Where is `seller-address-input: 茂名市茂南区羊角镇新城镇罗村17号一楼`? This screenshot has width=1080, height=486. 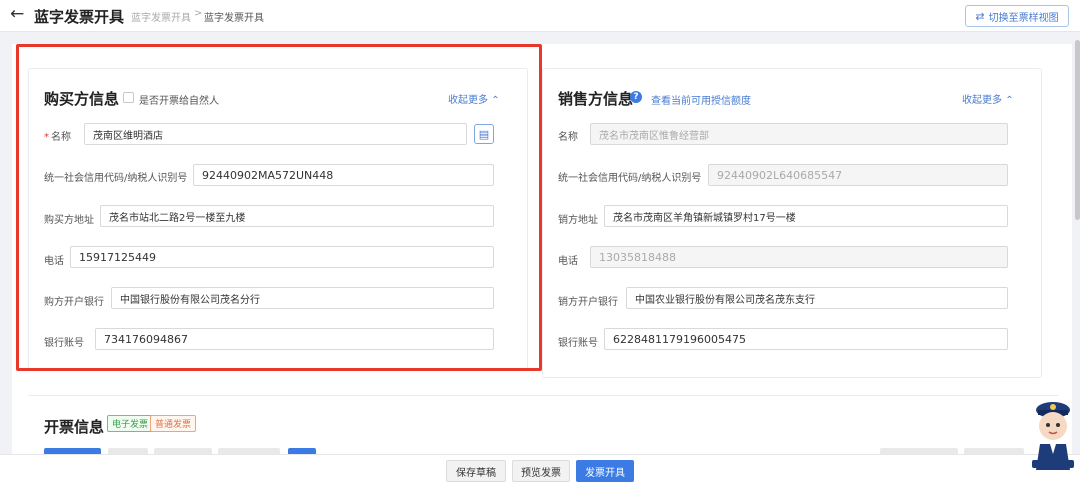
seller-address-input: 茂名市茂南区羊角镇新城镇罗村17号一楼 is located at coordinates (806, 216).